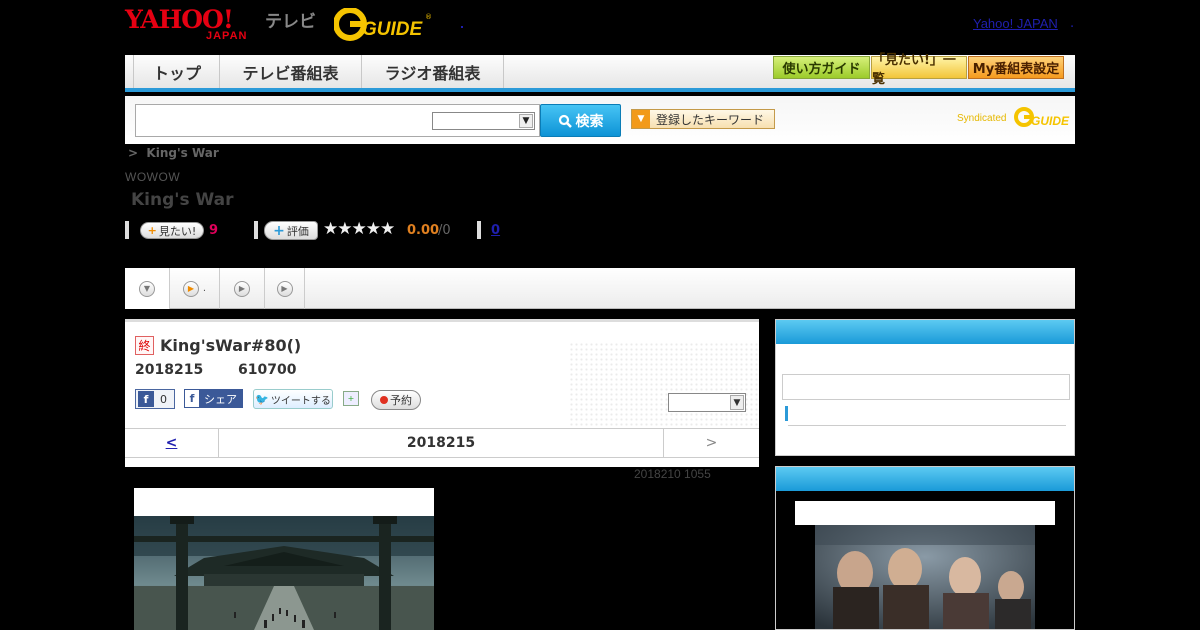 The image size is (1200, 630). I want to click on reserve-button: 予約, so click(396, 400).